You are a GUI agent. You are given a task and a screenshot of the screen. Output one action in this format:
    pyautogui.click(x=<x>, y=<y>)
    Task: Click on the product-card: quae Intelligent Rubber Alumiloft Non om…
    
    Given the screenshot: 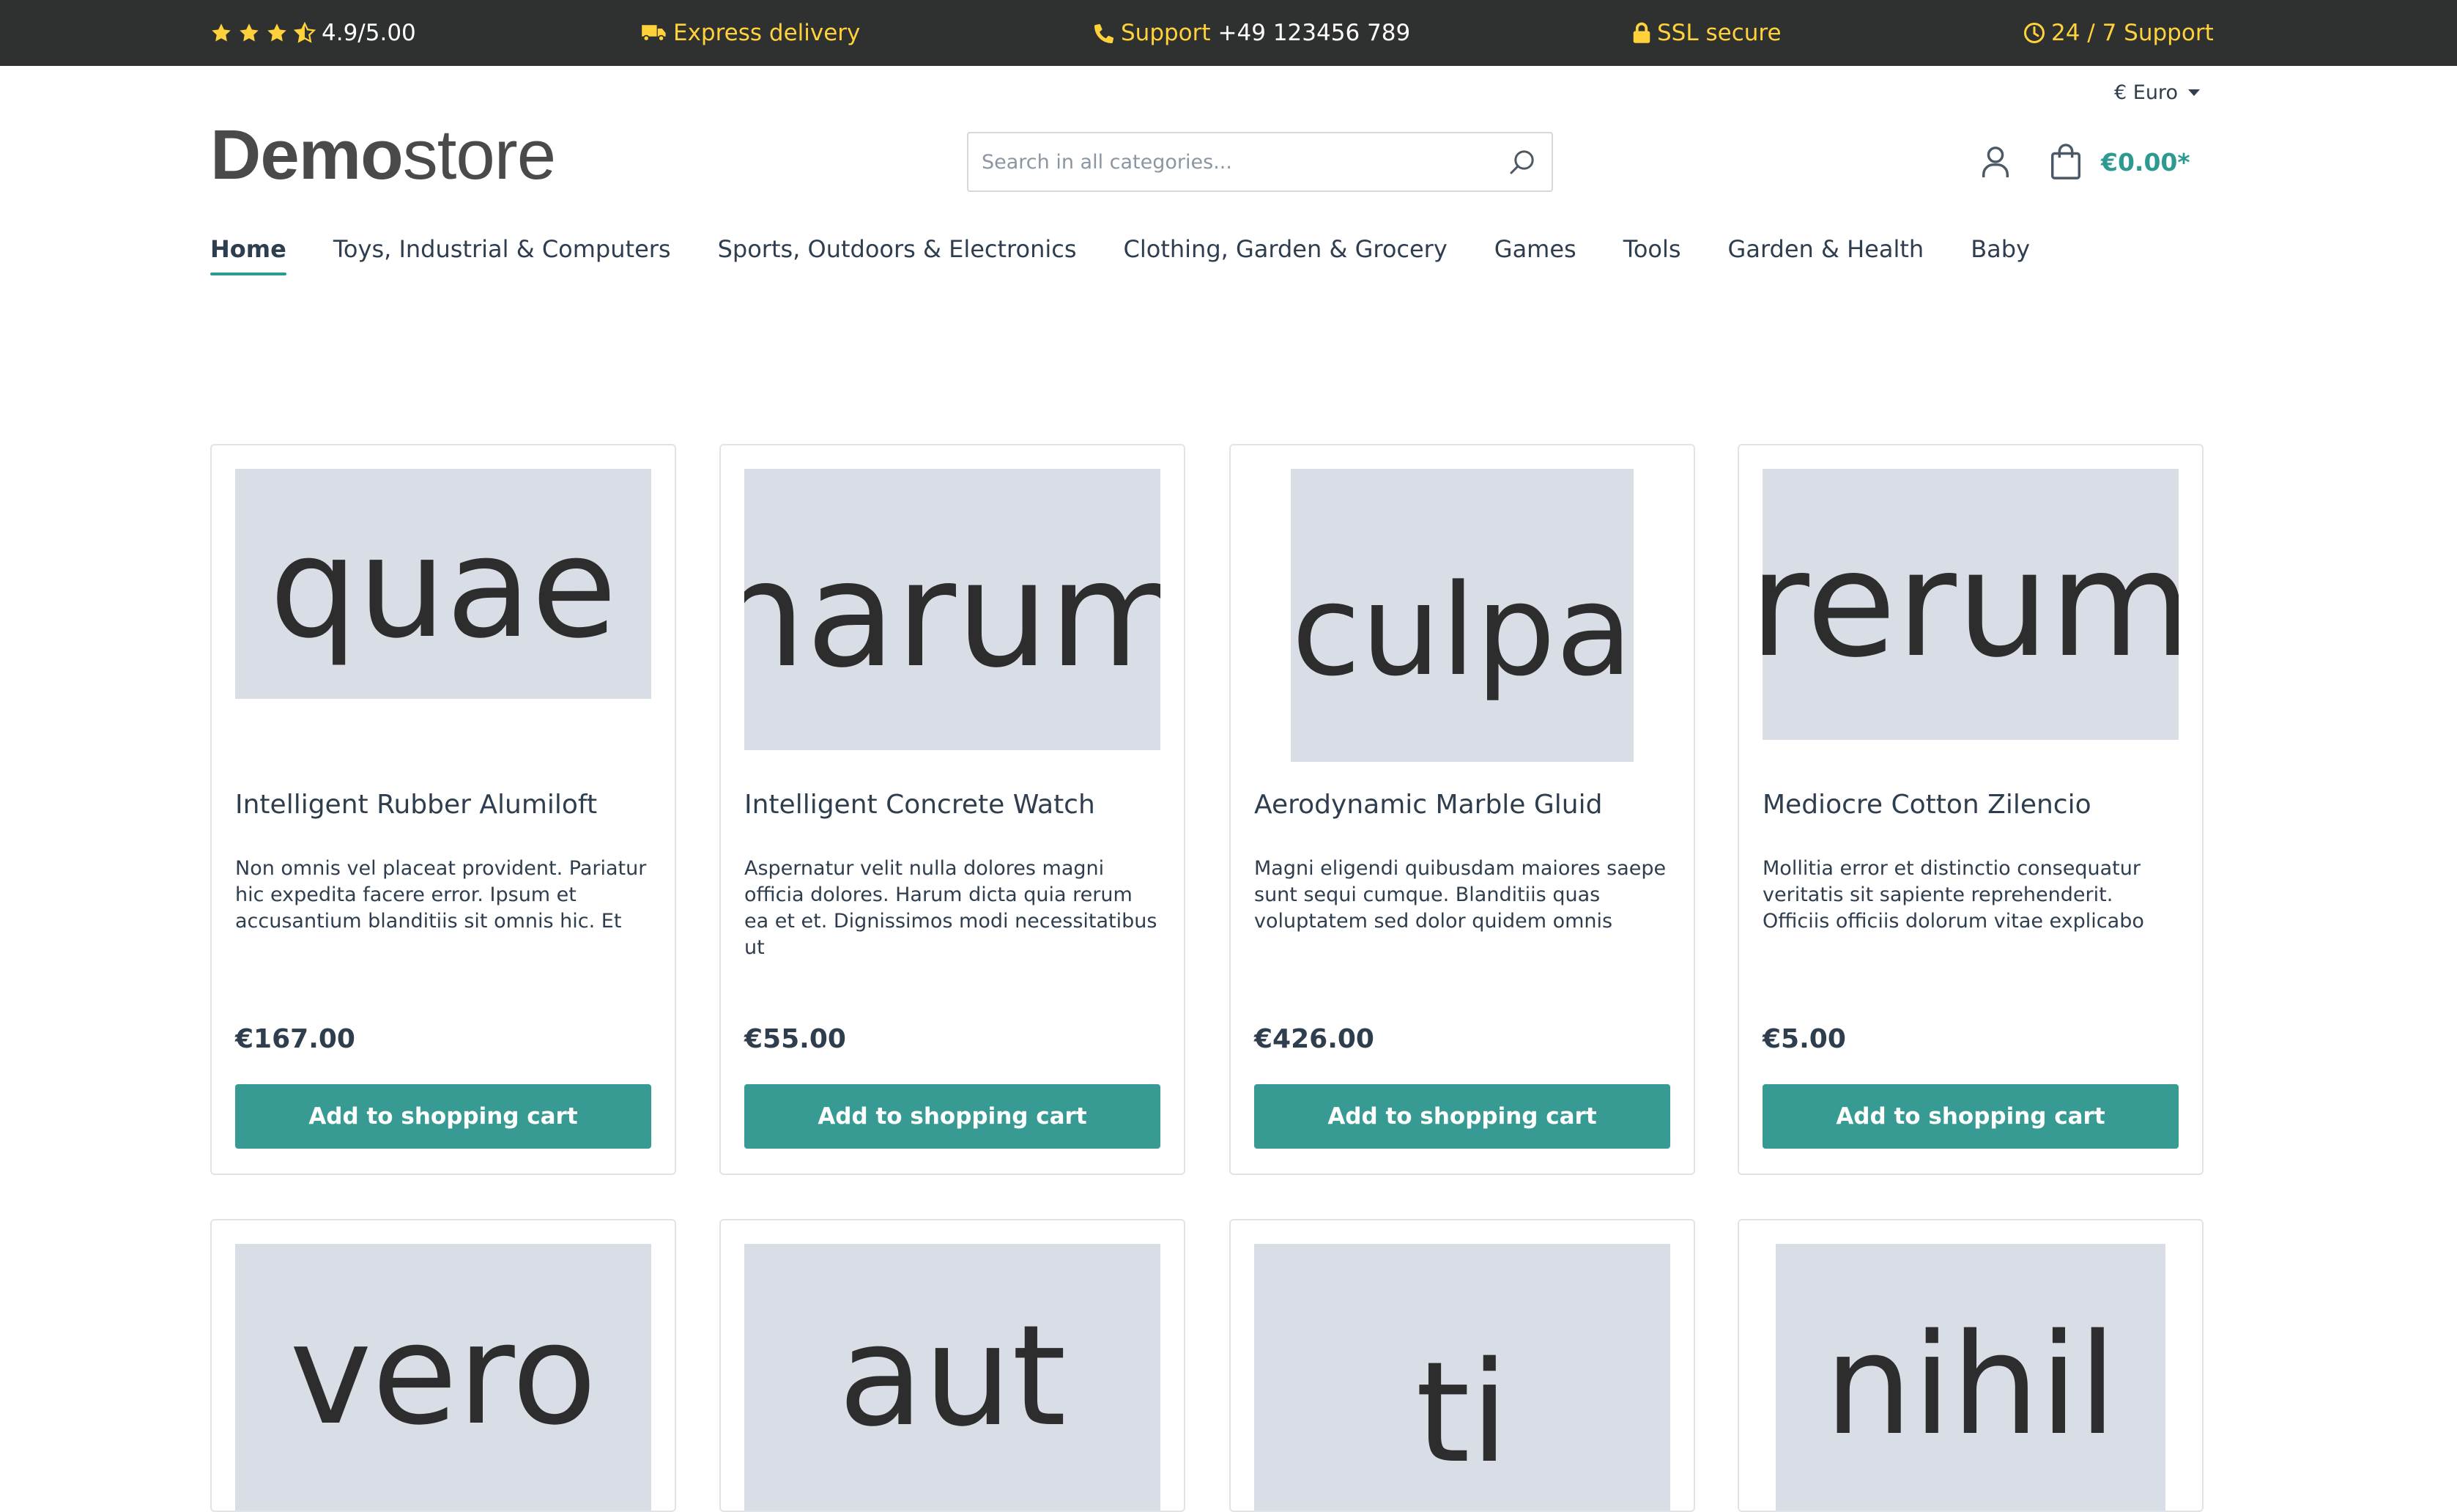 What is the action you would take?
    pyautogui.click(x=443, y=809)
    